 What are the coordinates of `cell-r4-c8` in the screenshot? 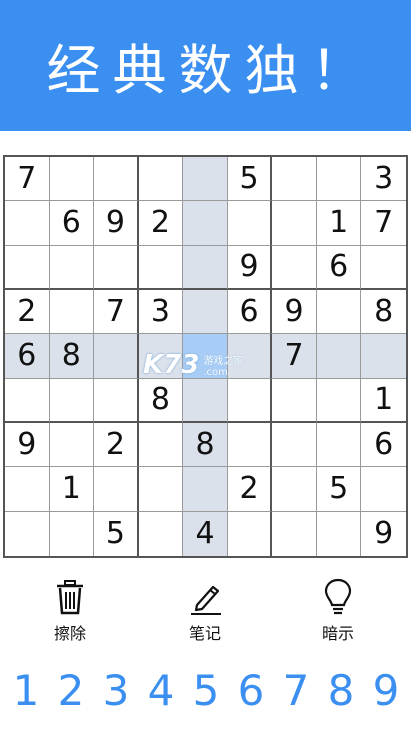 It's located at (339, 312).